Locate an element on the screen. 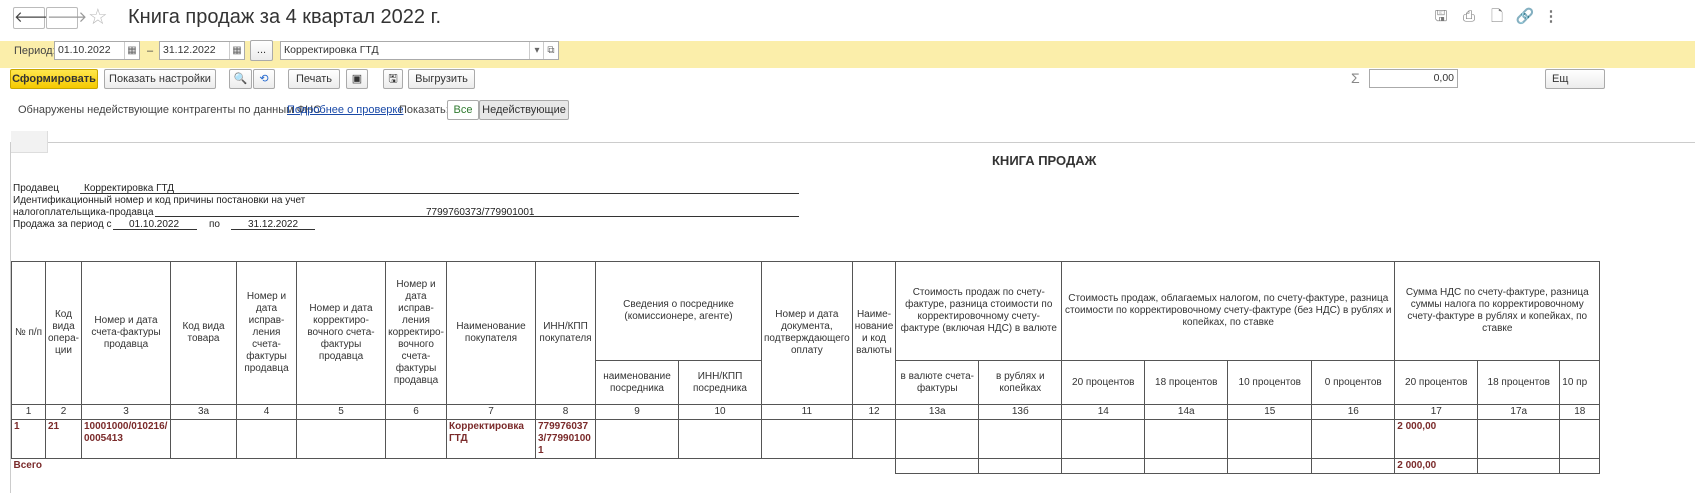 This screenshot has height=493, width=1695. col-header: Номер и дата счета-фактуры продавца is located at coordinates (126, 333).